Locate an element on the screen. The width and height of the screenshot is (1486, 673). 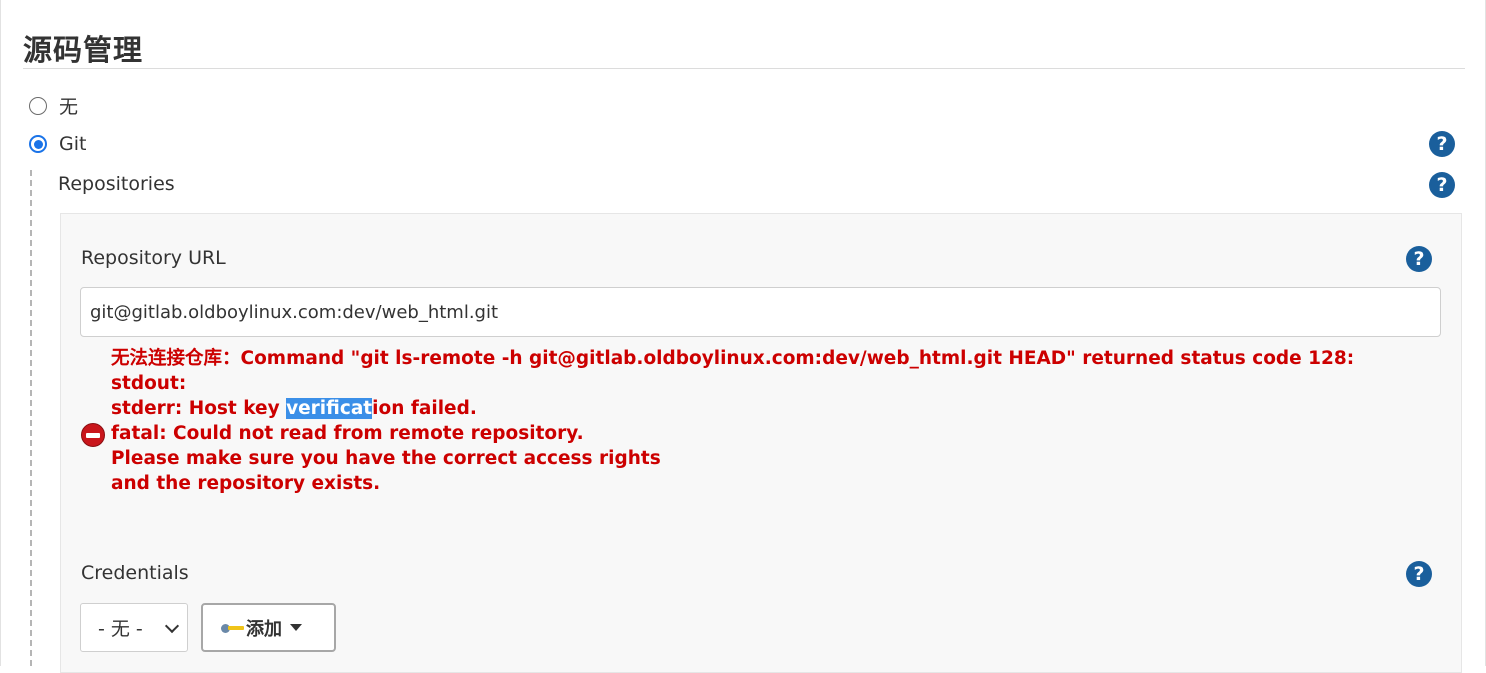
selected-text: verificat is located at coordinates (329, 408).